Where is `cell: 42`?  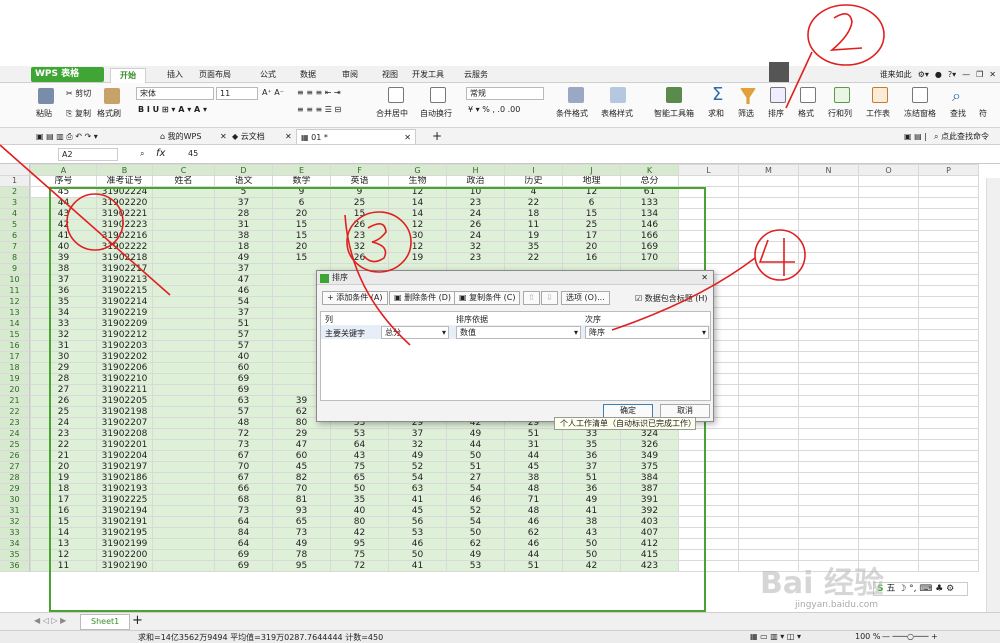
cell: 42 is located at coordinates (591, 566).